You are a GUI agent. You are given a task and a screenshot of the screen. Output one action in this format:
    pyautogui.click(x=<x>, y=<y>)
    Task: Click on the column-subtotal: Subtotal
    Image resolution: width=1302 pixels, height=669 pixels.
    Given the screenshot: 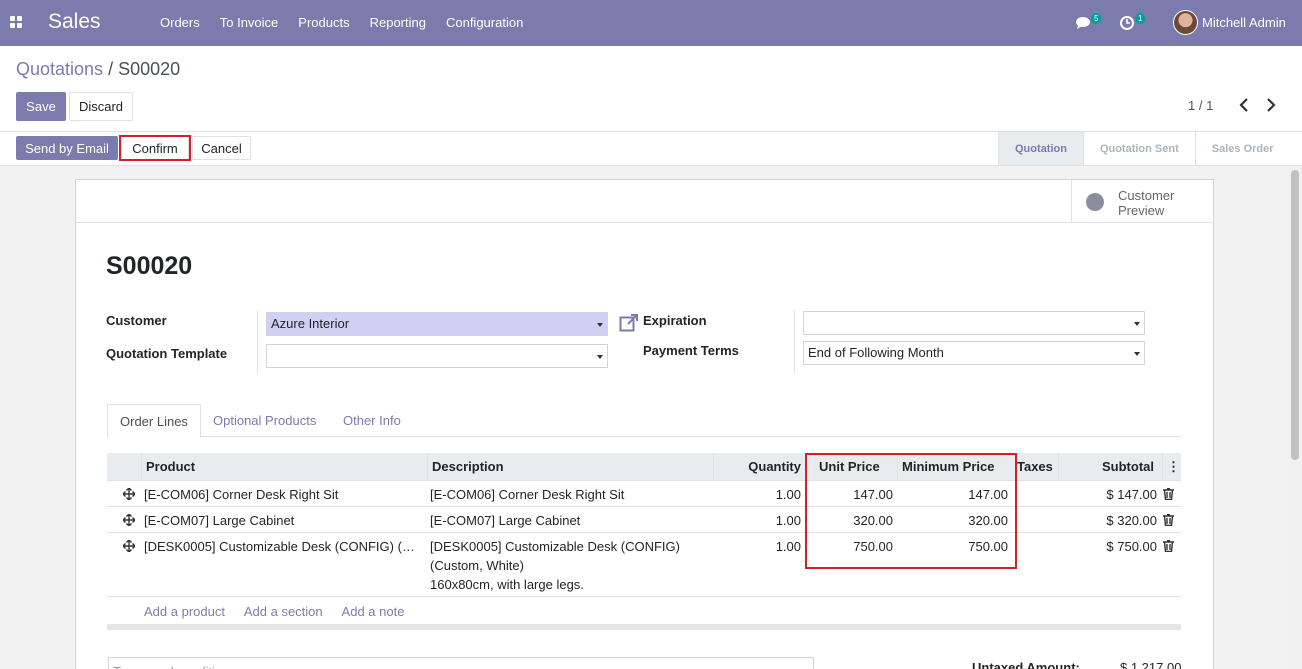 What is the action you would take?
    pyautogui.click(x=1110, y=467)
    